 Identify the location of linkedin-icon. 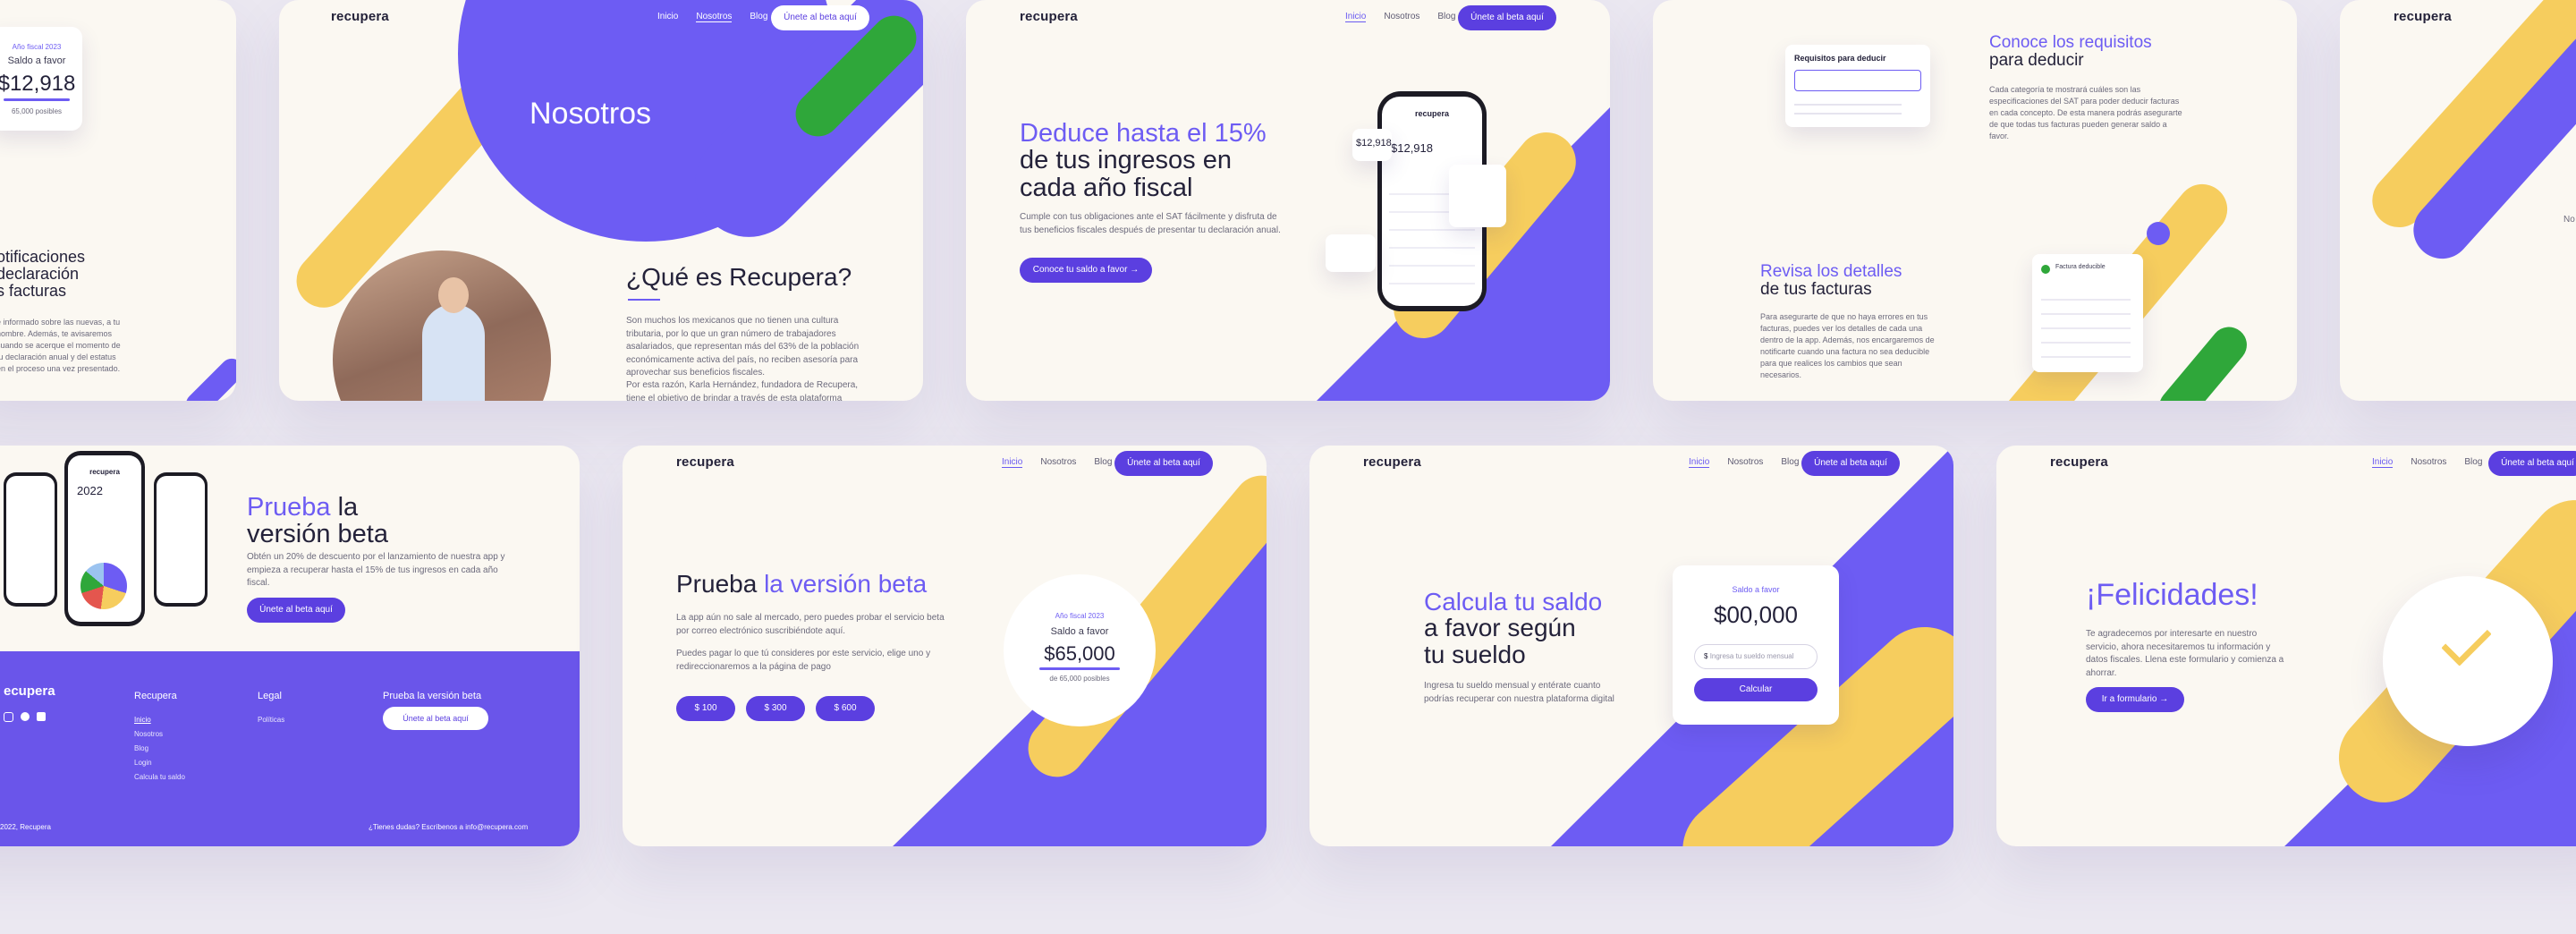
(41, 716).